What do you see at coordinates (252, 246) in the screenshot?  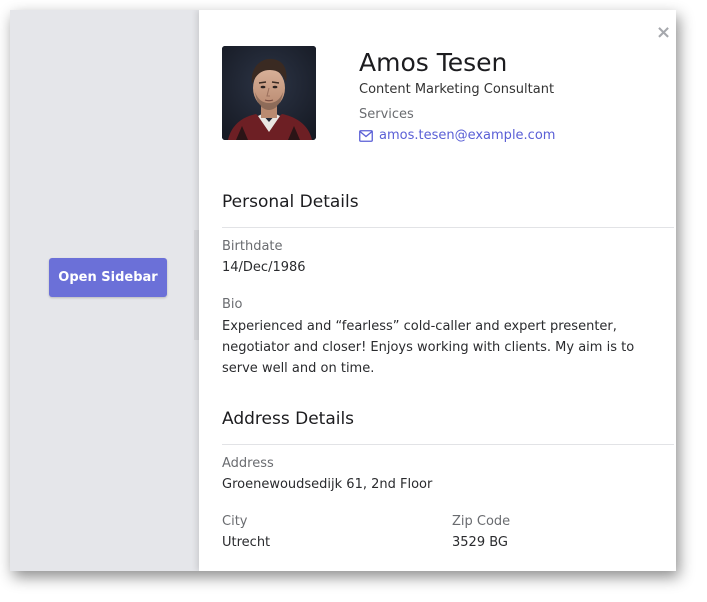 I see `birthdate-label: Birthdate` at bounding box center [252, 246].